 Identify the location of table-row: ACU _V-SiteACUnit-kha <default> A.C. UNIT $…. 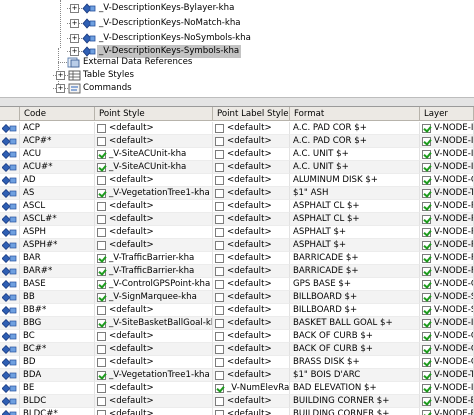
(237, 154).